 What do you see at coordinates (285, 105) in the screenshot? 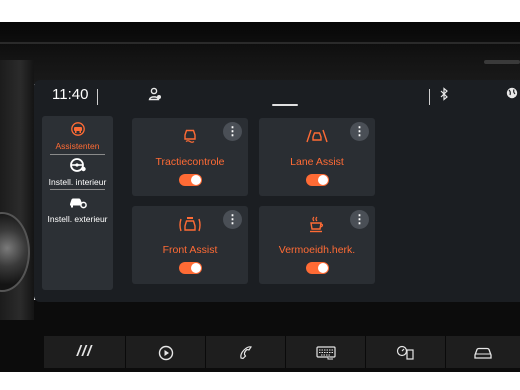
I see `pull-down-handle` at bounding box center [285, 105].